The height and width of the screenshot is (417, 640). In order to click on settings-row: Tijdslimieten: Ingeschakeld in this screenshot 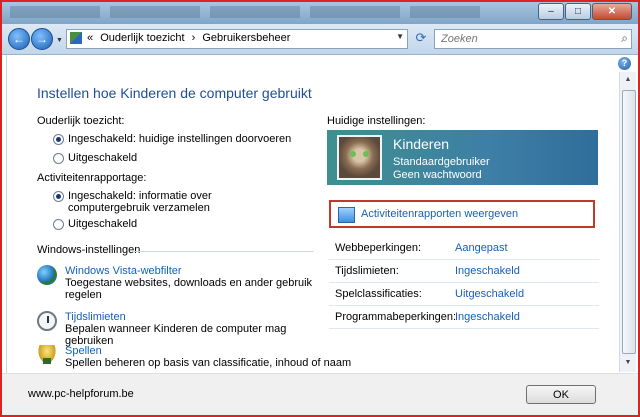, I will do `click(464, 271)`.